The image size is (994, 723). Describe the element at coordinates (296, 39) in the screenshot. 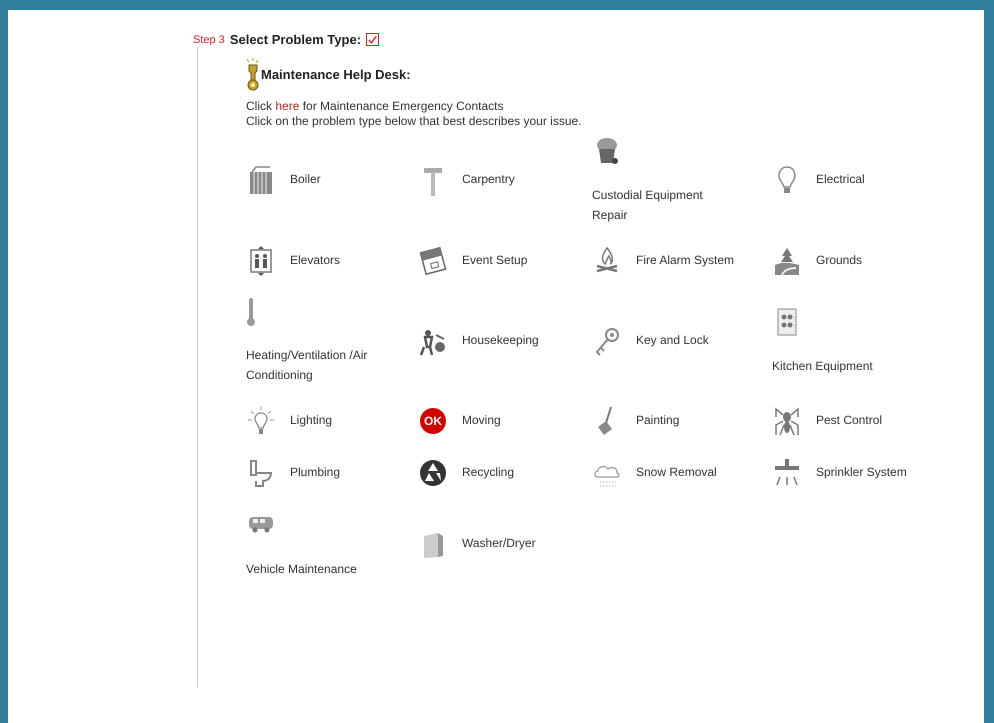

I see `section-title: Select Problem Type:` at that location.